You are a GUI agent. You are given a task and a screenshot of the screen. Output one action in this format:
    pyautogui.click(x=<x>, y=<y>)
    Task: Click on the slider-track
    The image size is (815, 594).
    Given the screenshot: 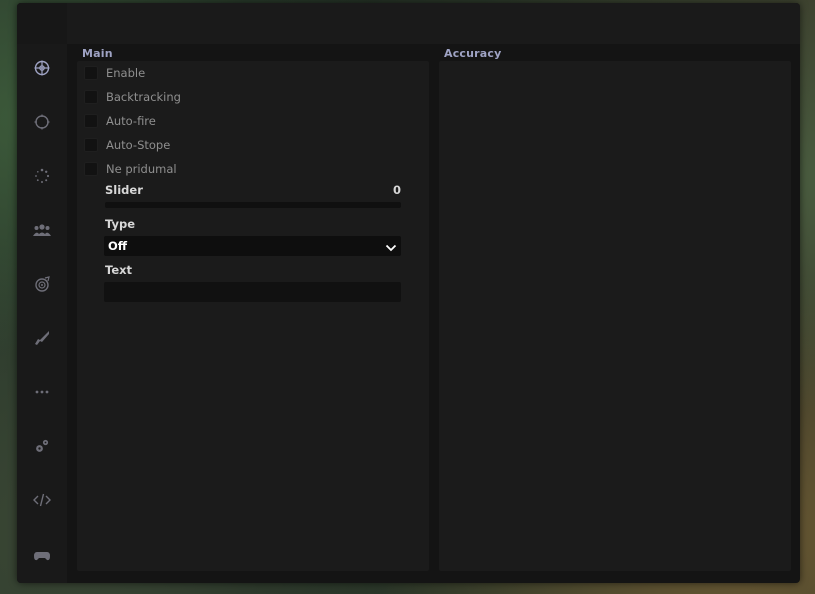 What is the action you would take?
    pyautogui.click(x=253, y=205)
    